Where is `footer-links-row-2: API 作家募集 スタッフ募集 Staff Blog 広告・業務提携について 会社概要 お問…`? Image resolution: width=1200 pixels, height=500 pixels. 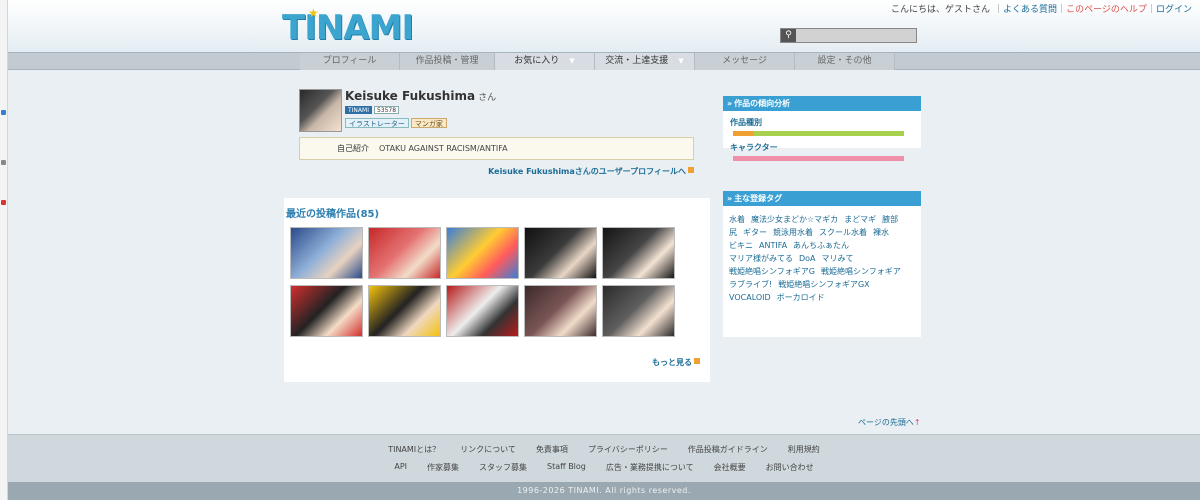
footer-links-row-2: API 作家募集 スタッフ募集 Staff Blog 広告・業務提携について 会社概要 お問… is located at coordinates (604, 467).